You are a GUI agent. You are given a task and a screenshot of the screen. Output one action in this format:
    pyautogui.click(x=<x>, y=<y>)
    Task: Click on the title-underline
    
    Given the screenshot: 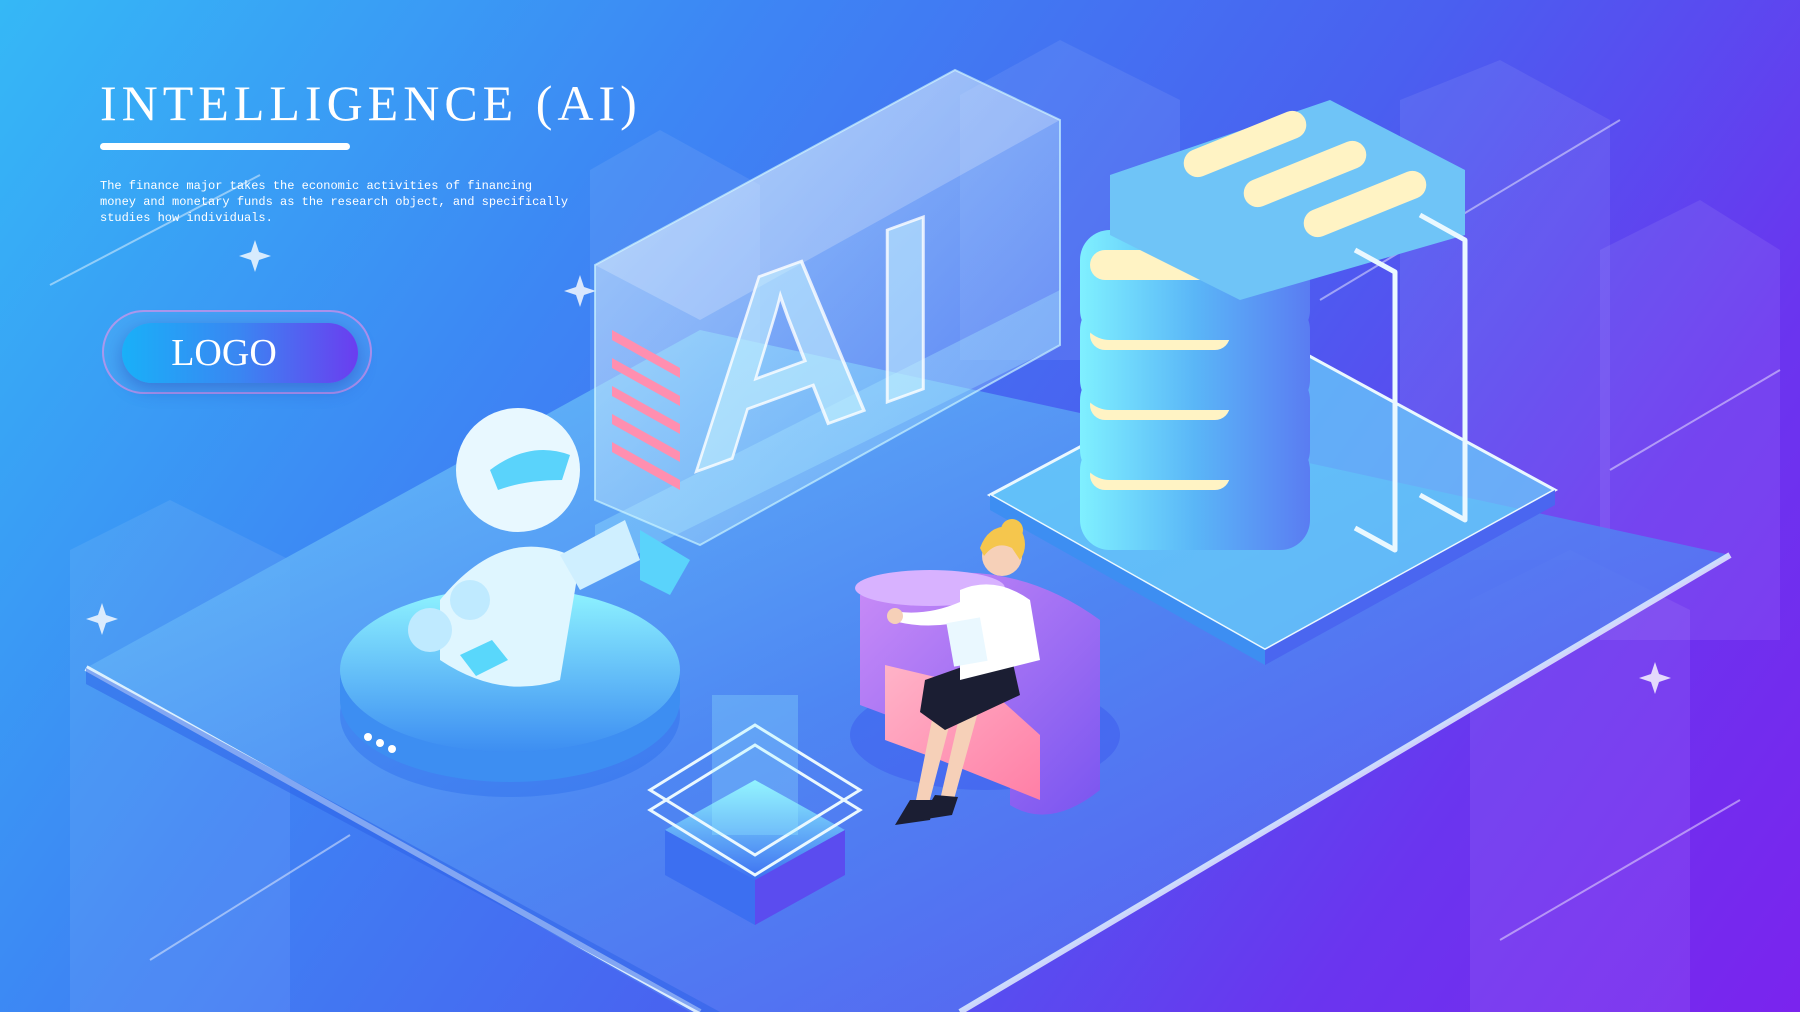 What is the action you would take?
    pyautogui.click(x=225, y=146)
    